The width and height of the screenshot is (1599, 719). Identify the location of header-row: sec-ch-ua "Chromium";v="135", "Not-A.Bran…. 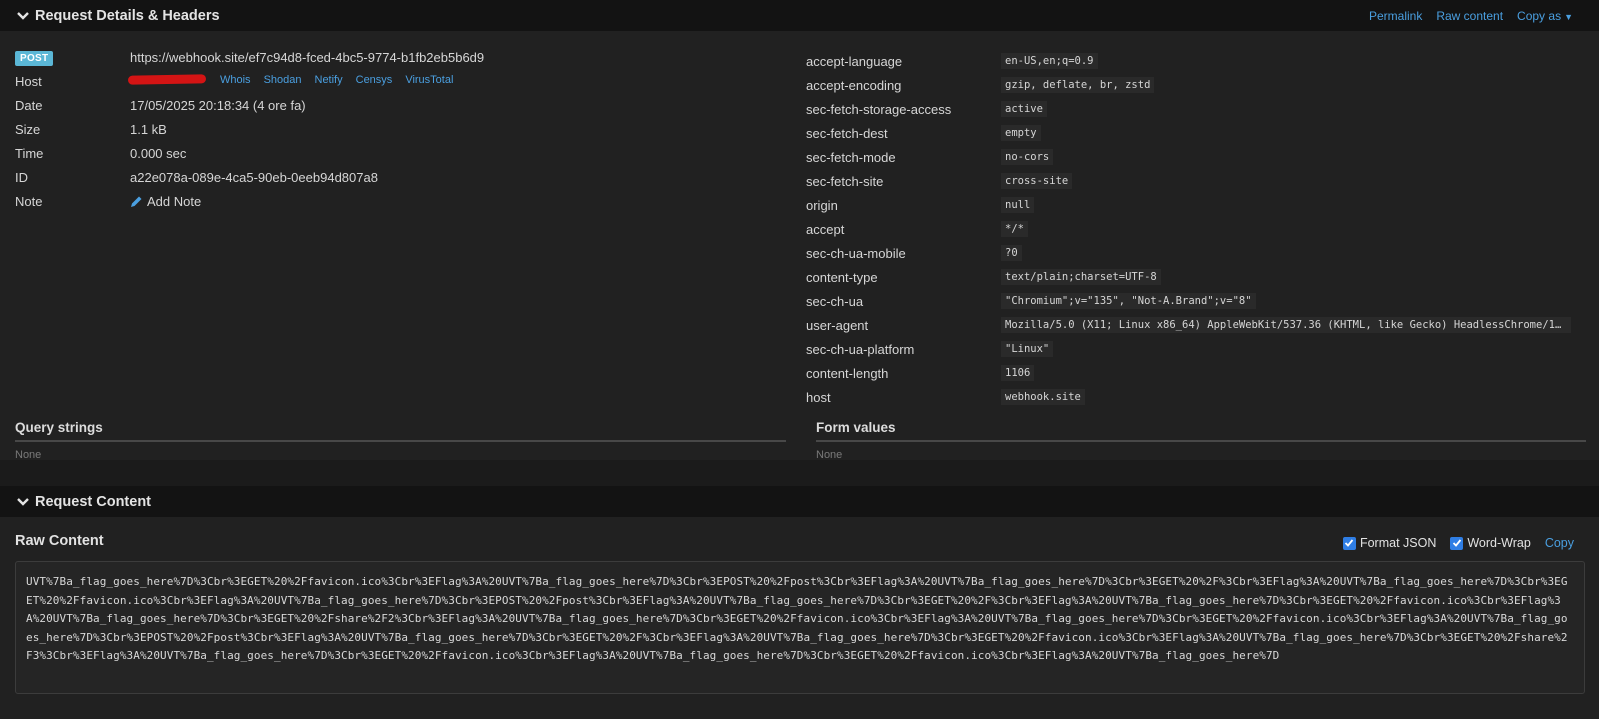
(1196, 302).